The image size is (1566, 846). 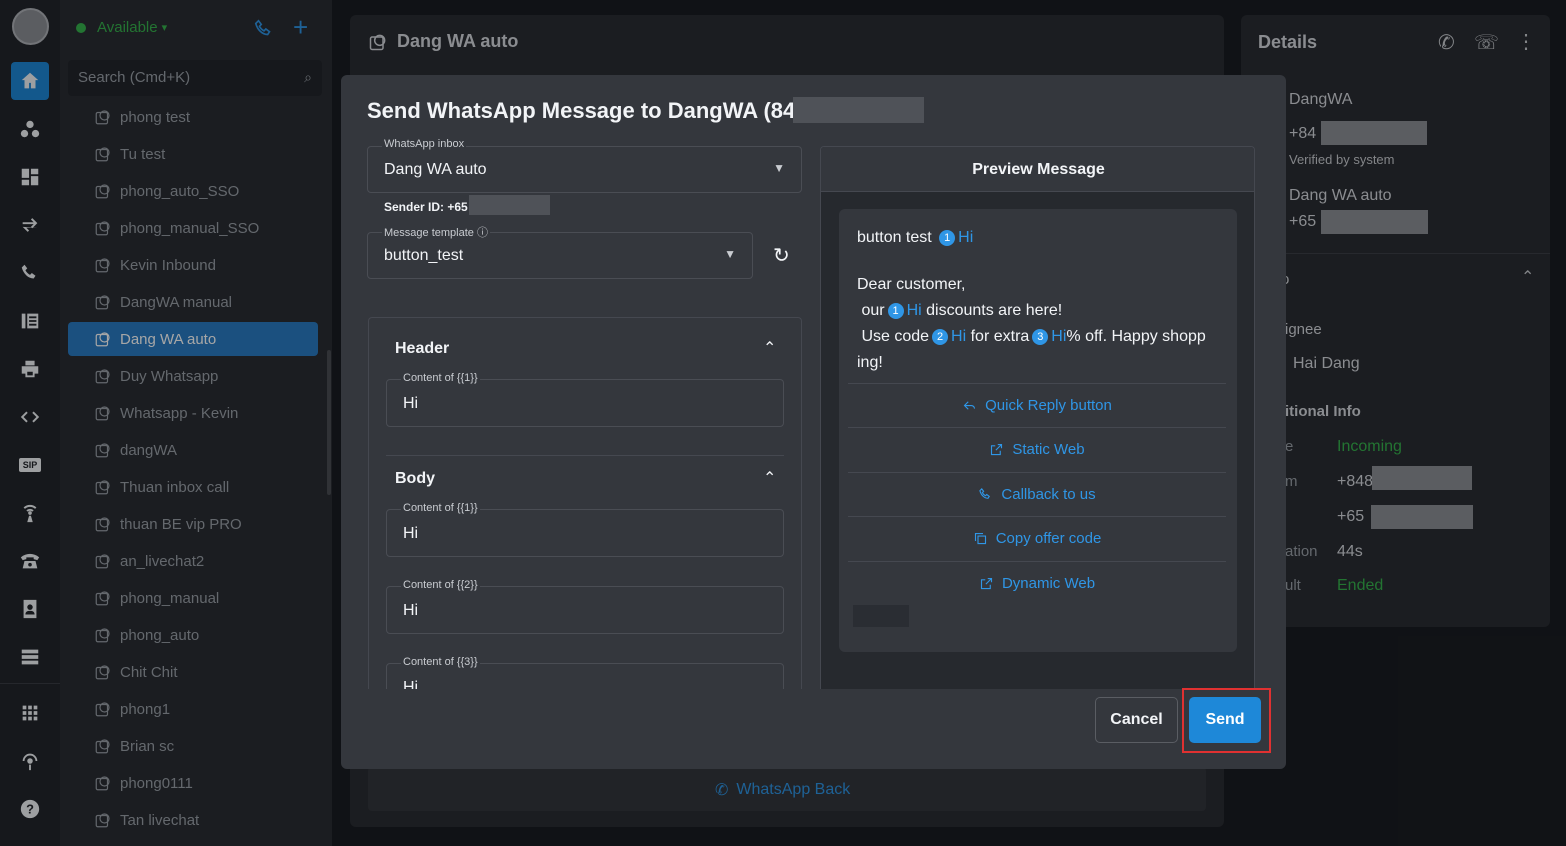 What do you see at coordinates (1048, 405) in the screenshot?
I see `quick-reply-label: Quick Reply button` at bounding box center [1048, 405].